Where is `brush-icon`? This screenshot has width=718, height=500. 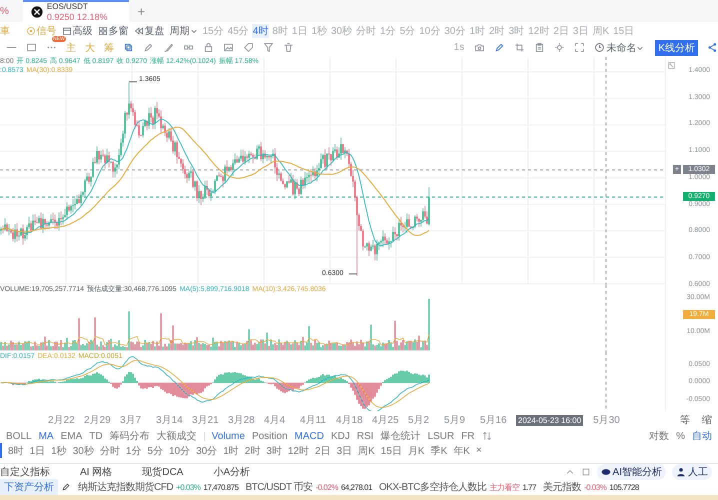
brush-icon is located at coordinates (168, 48).